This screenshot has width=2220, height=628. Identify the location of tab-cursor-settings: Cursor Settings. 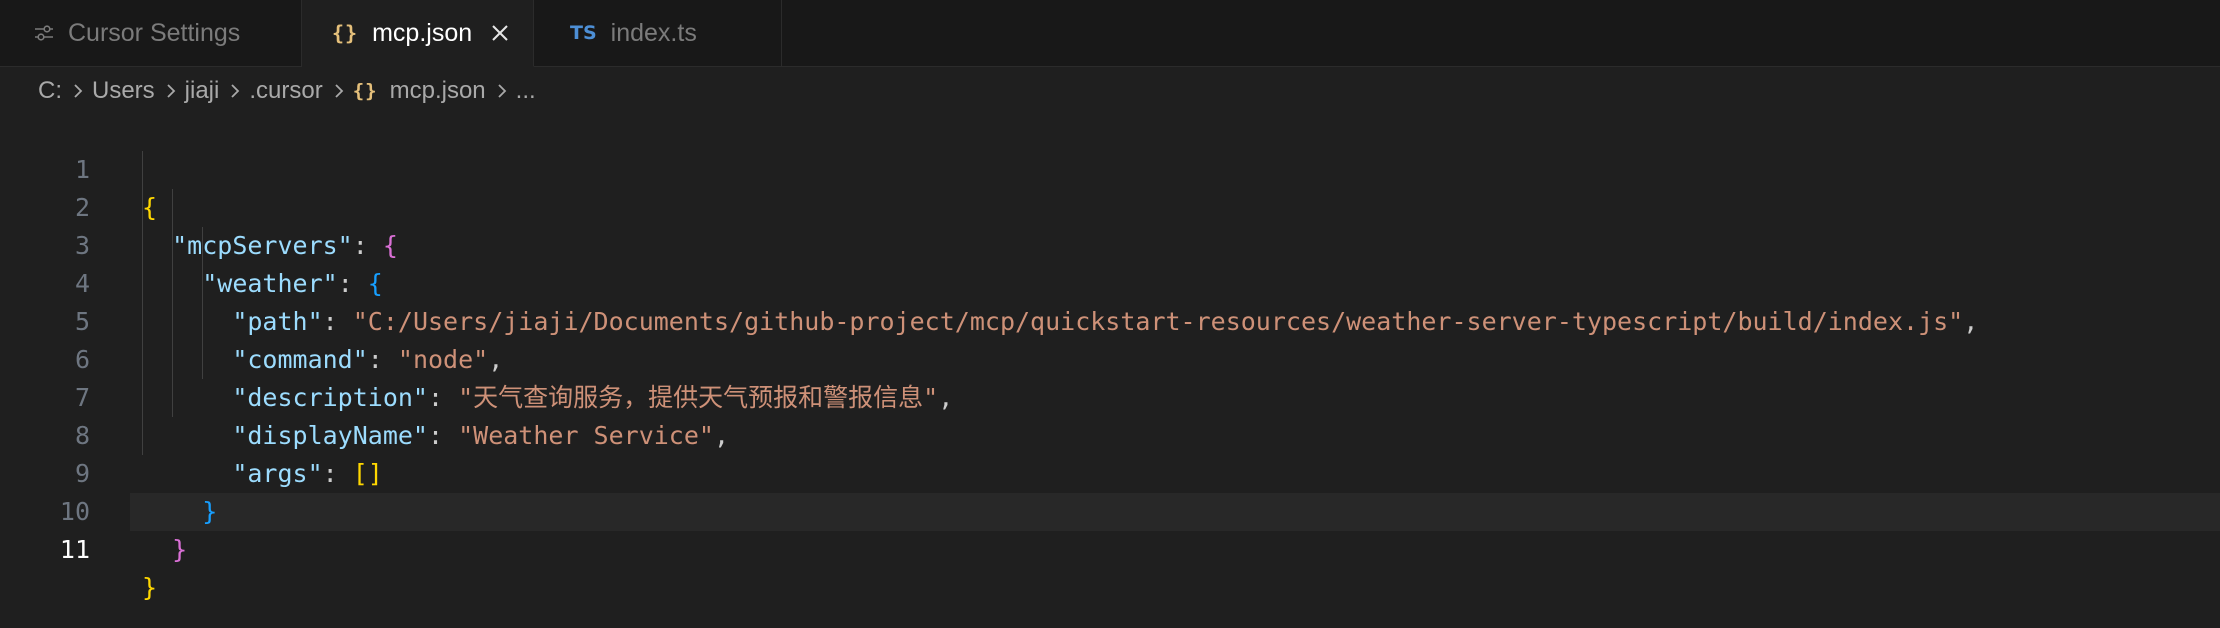
(151, 33).